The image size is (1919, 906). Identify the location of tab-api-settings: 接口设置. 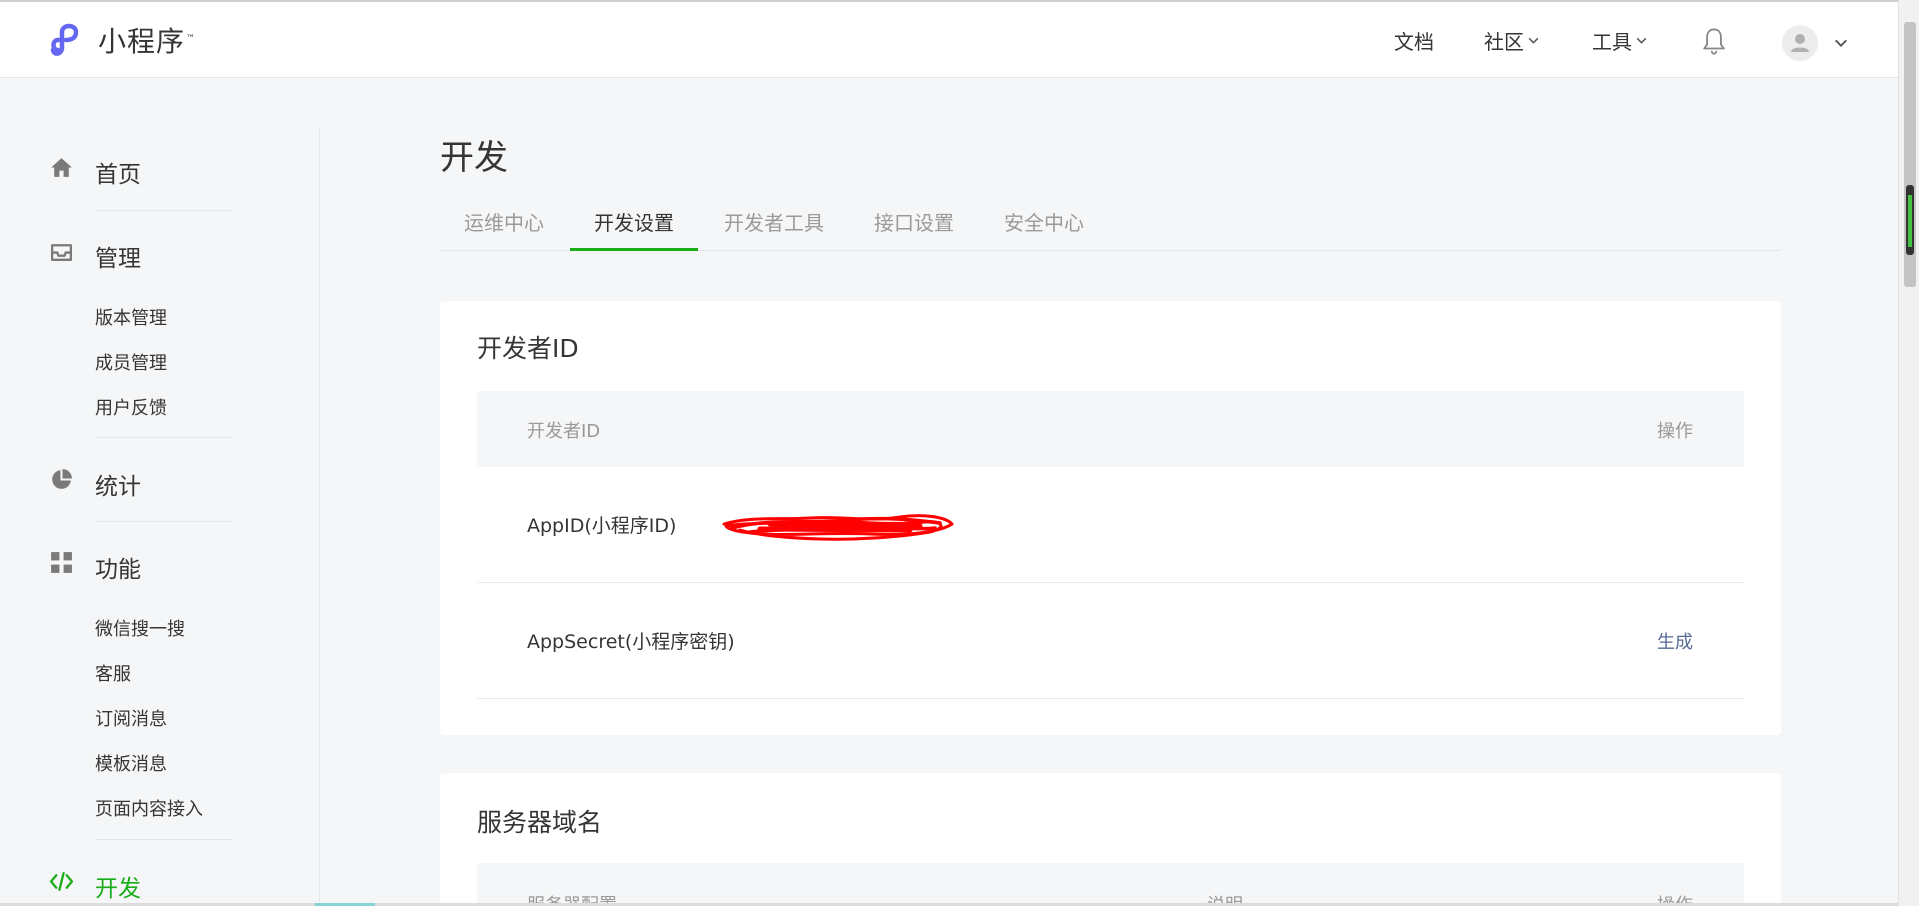
(914, 228).